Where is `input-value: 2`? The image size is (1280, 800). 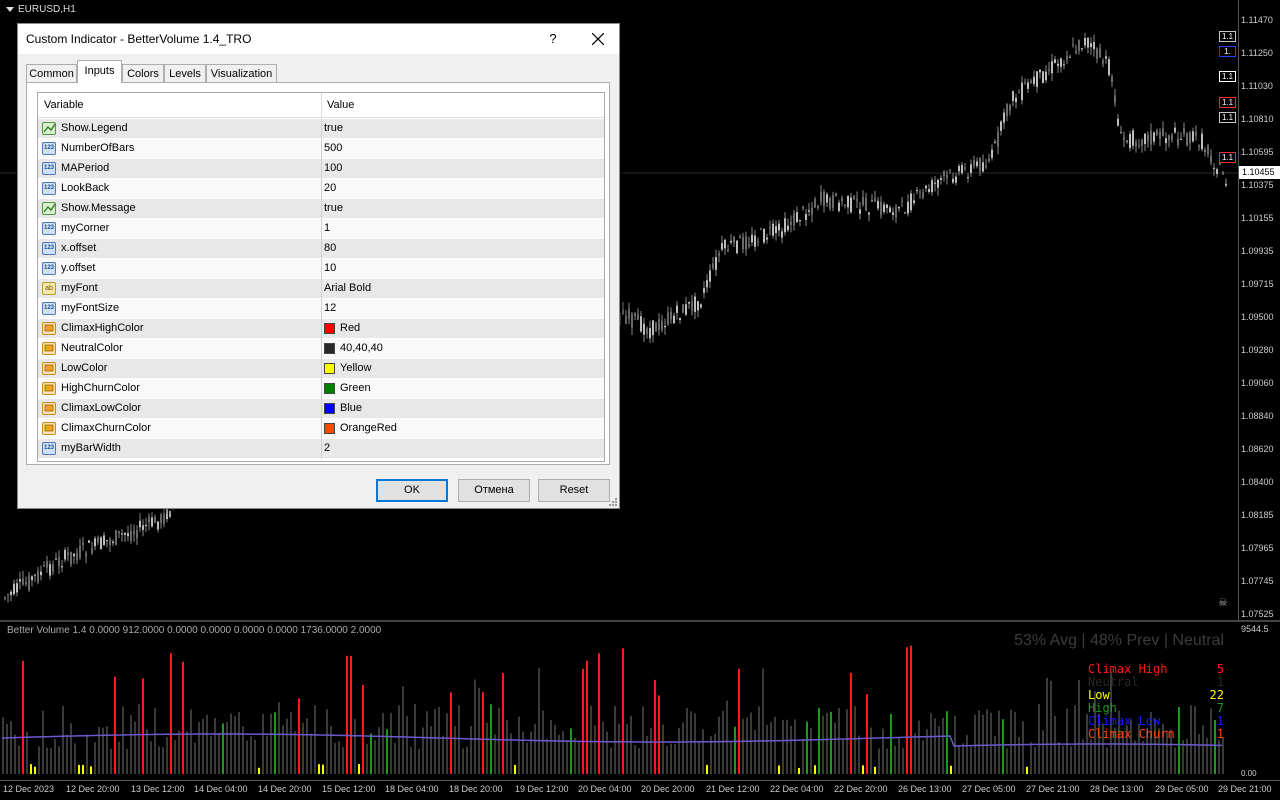 input-value: 2 is located at coordinates (327, 448).